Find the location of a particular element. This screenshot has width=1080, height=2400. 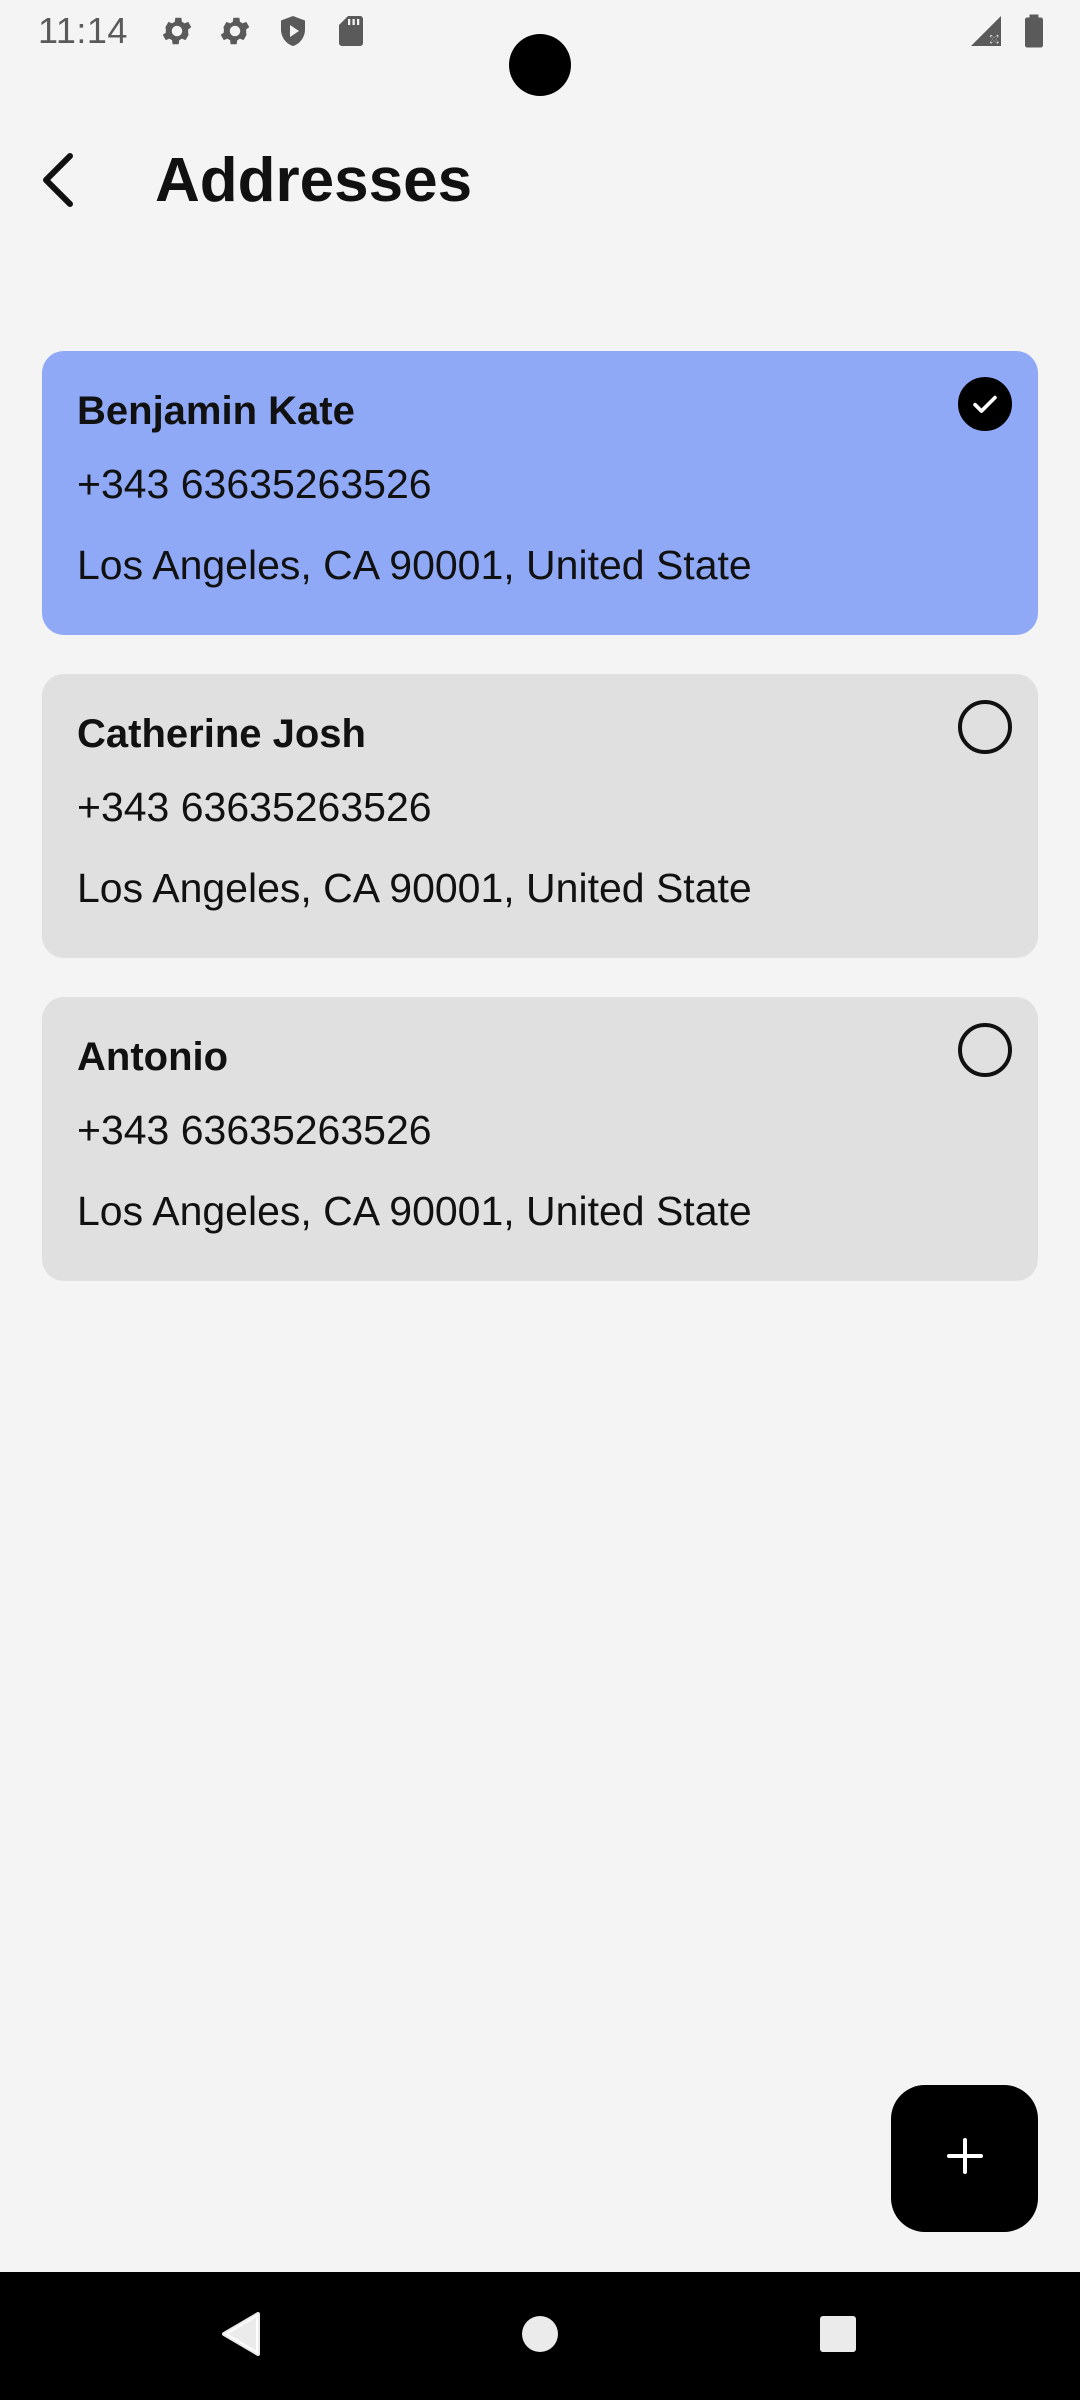

radio-checked-icon is located at coordinates (985, 404).